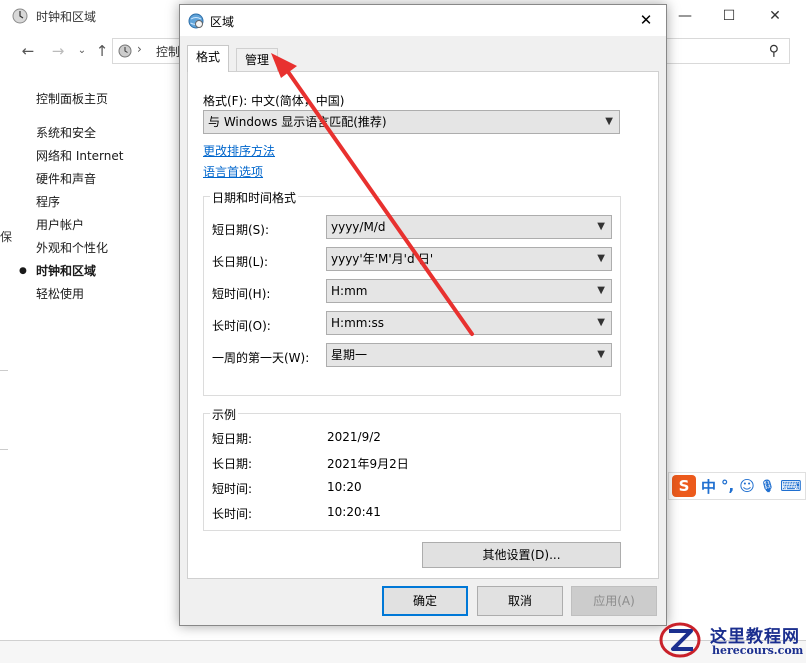 This screenshot has height=663, width=806. Describe the element at coordinates (241, 326) in the screenshot. I see `long-time-label: 长时间(O):` at that location.